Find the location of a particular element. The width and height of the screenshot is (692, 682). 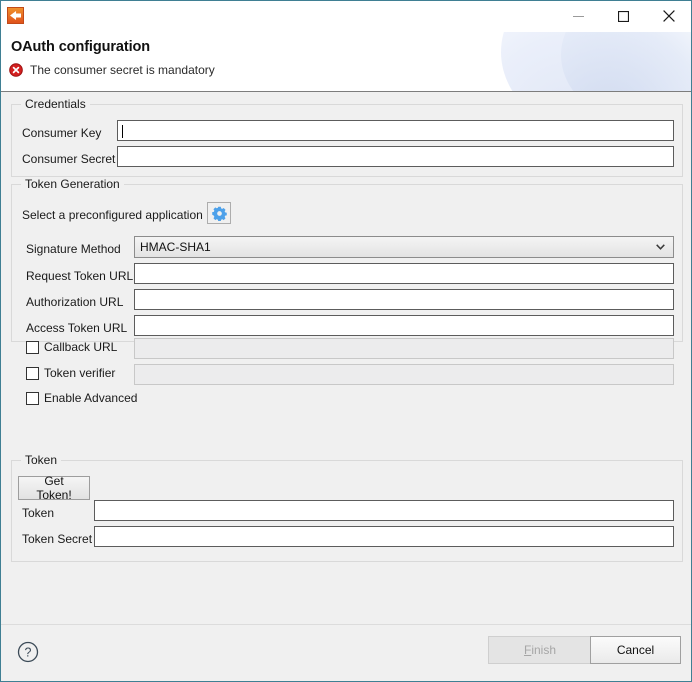

validation-message-text: The consumer secret is mandatory is located at coordinates (122, 70).